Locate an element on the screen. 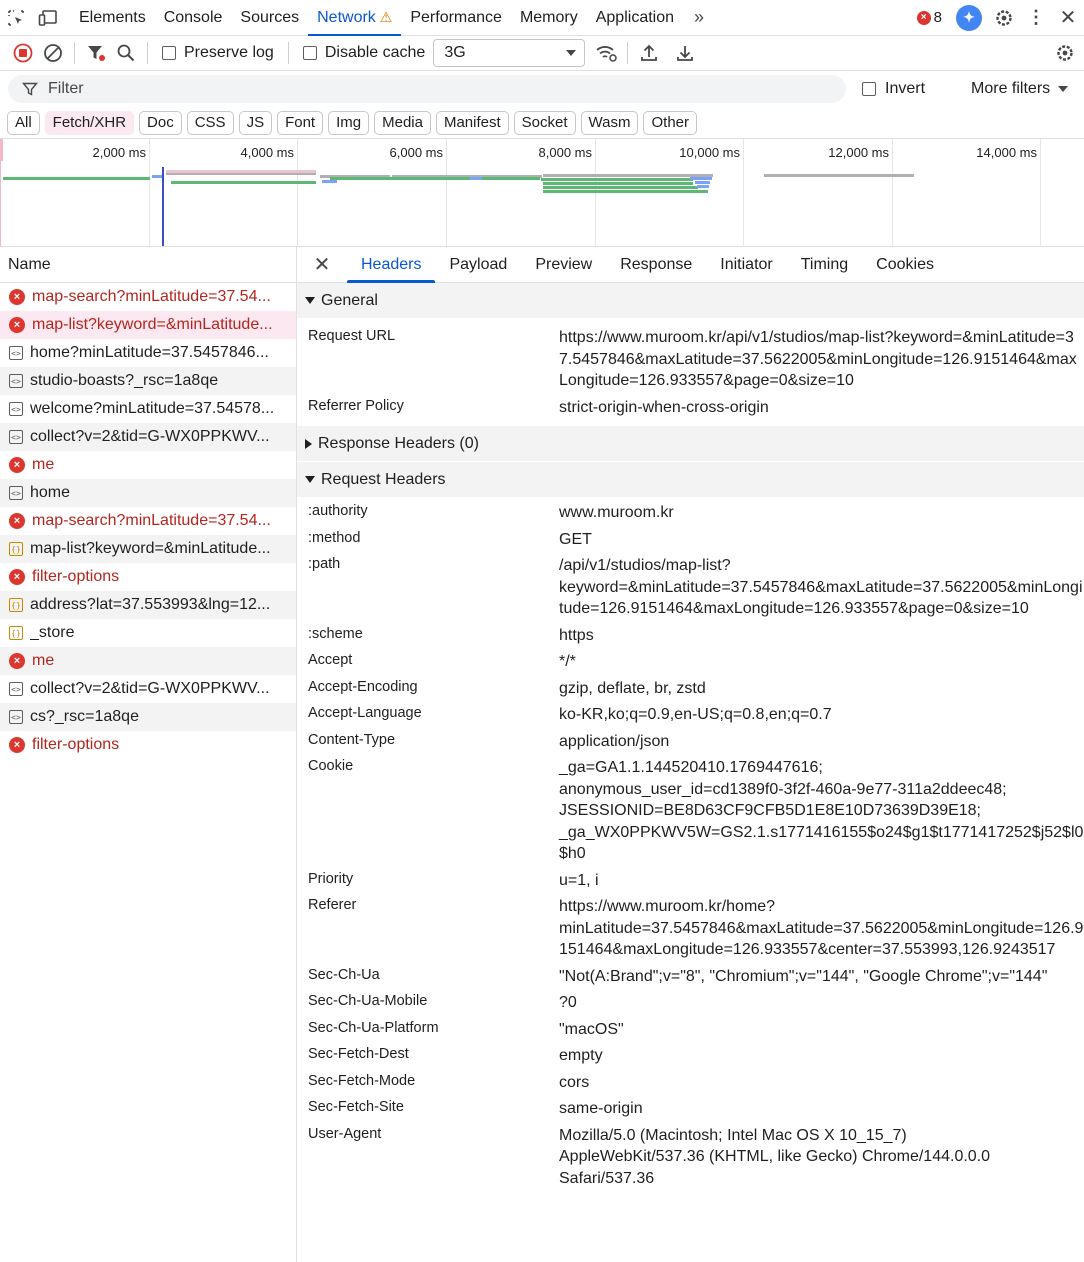 This screenshot has width=1084, height=1262. search-icon is located at coordinates (126, 53).